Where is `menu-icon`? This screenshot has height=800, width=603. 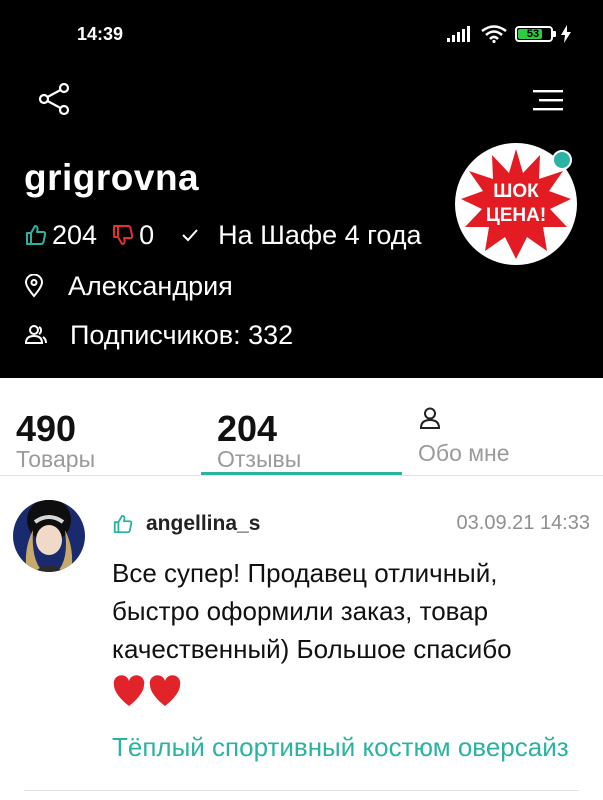 menu-icon is located at coordinates (548, 100).